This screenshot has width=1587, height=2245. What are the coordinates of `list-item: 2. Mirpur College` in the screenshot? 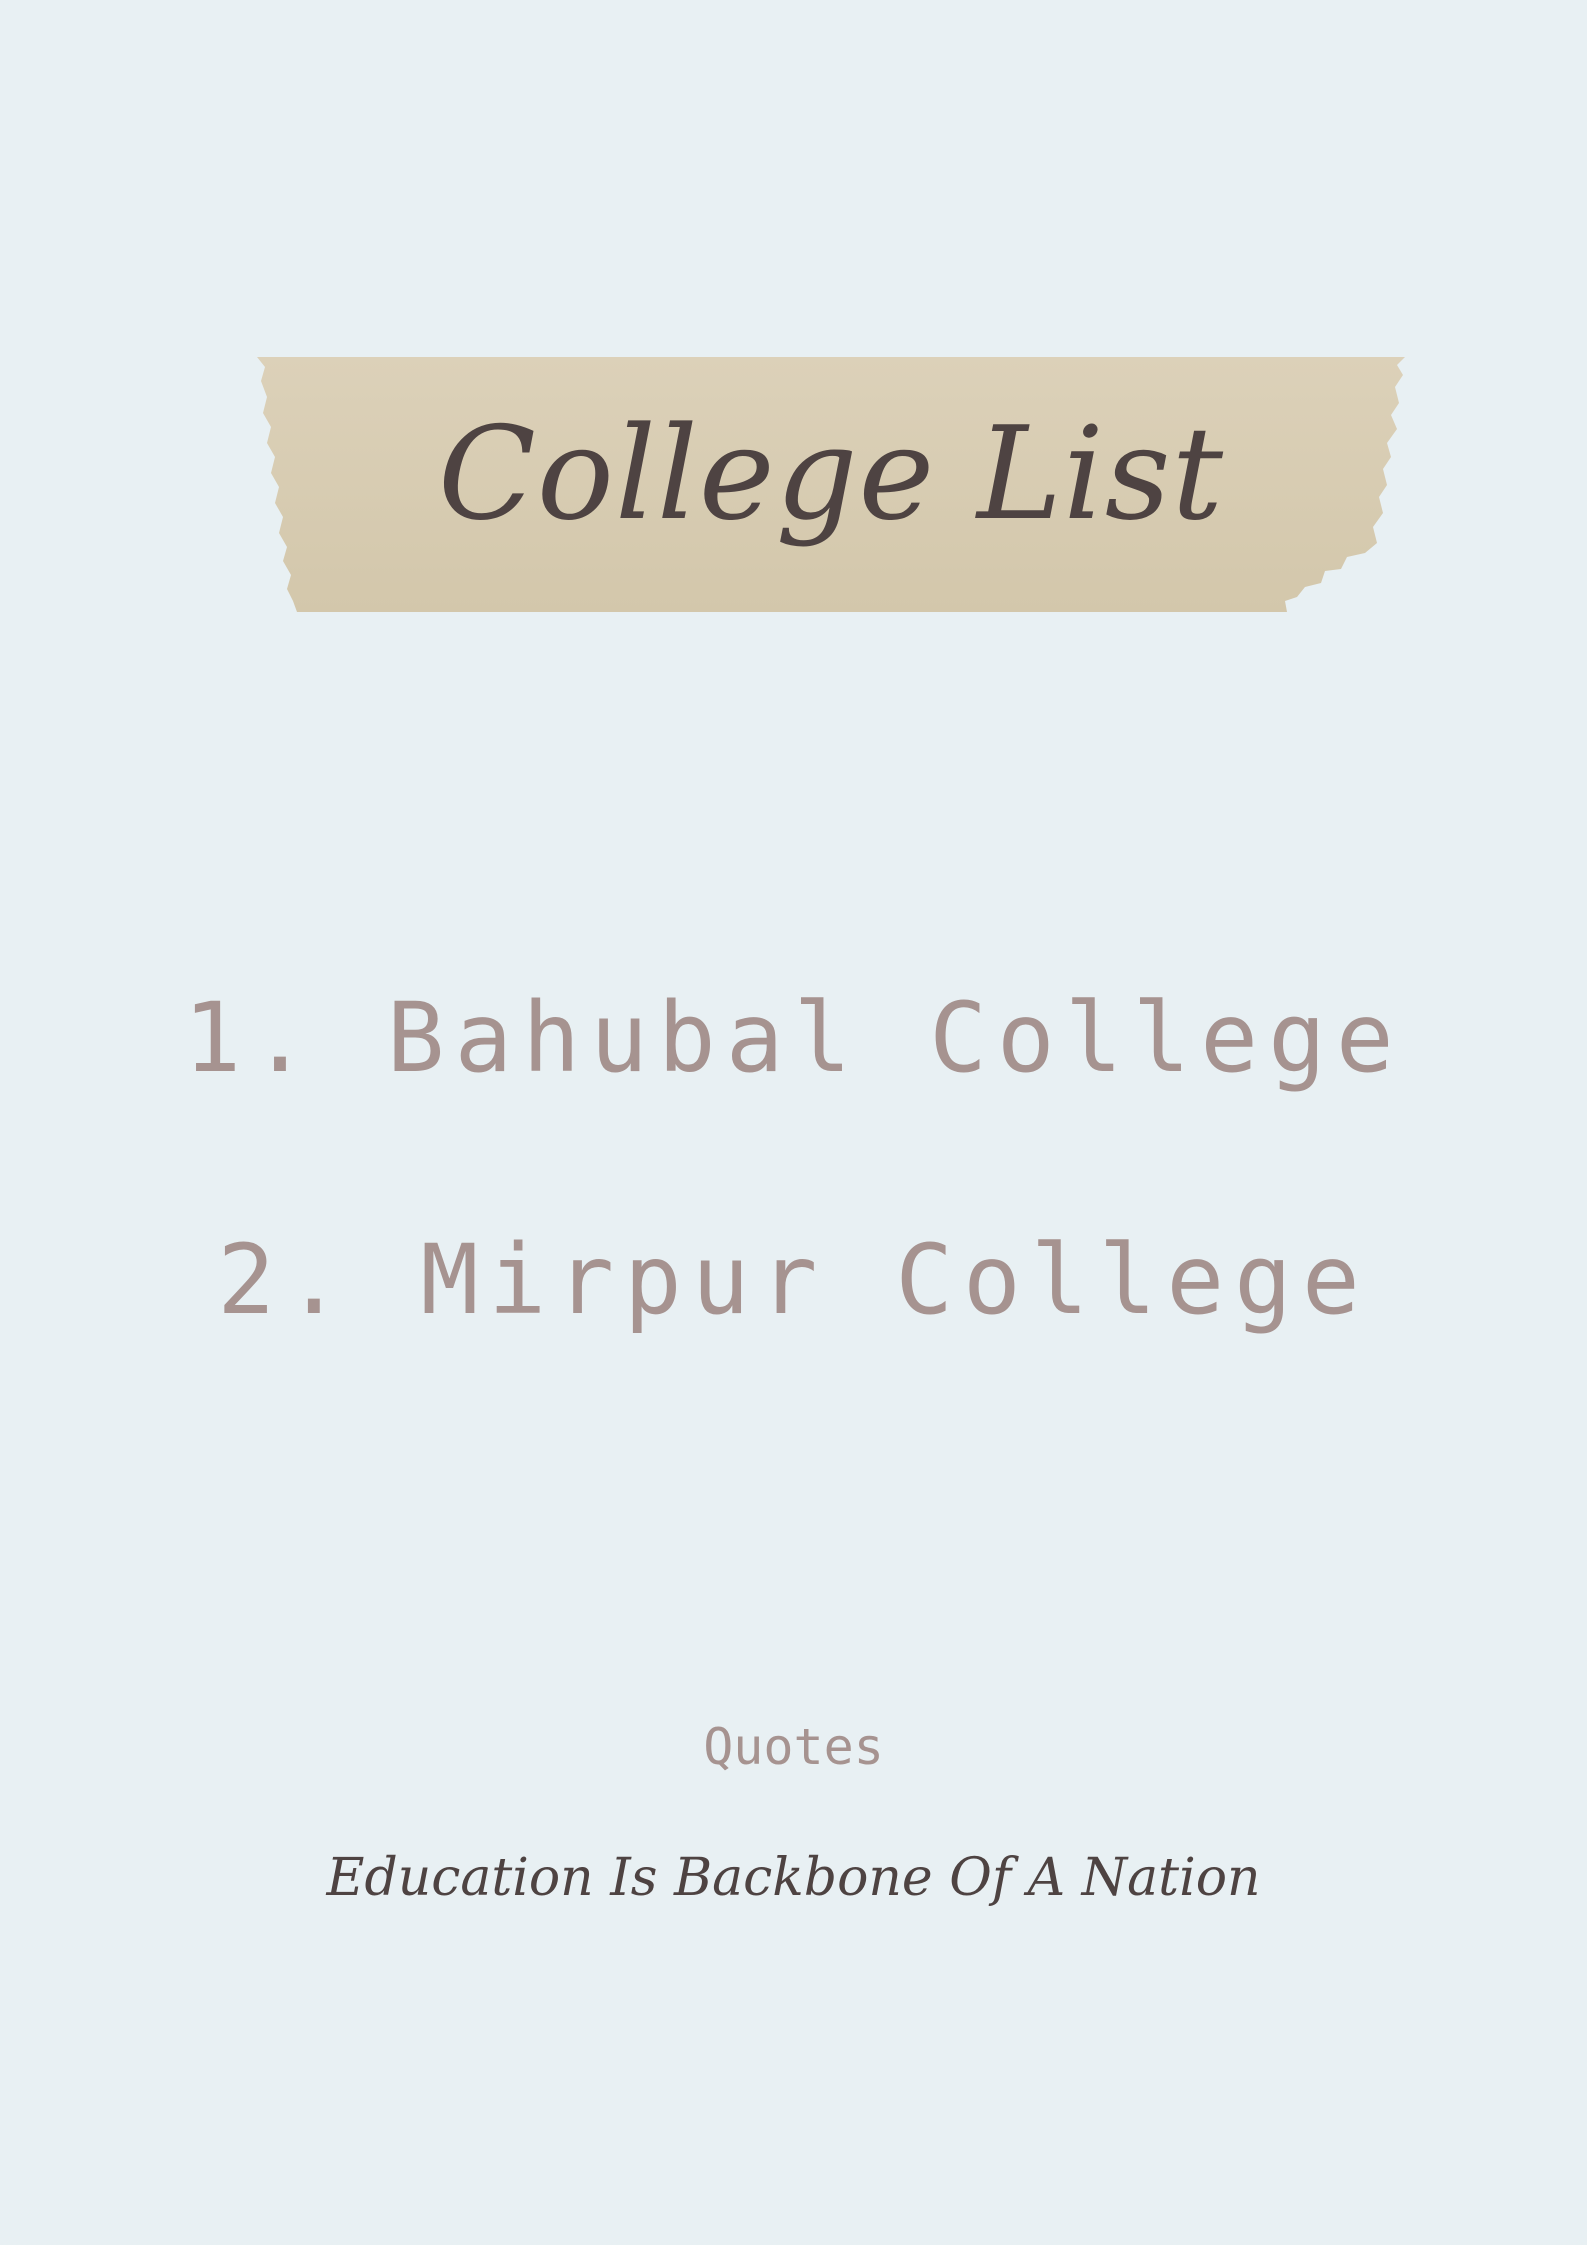 It's located at (793, 1280).